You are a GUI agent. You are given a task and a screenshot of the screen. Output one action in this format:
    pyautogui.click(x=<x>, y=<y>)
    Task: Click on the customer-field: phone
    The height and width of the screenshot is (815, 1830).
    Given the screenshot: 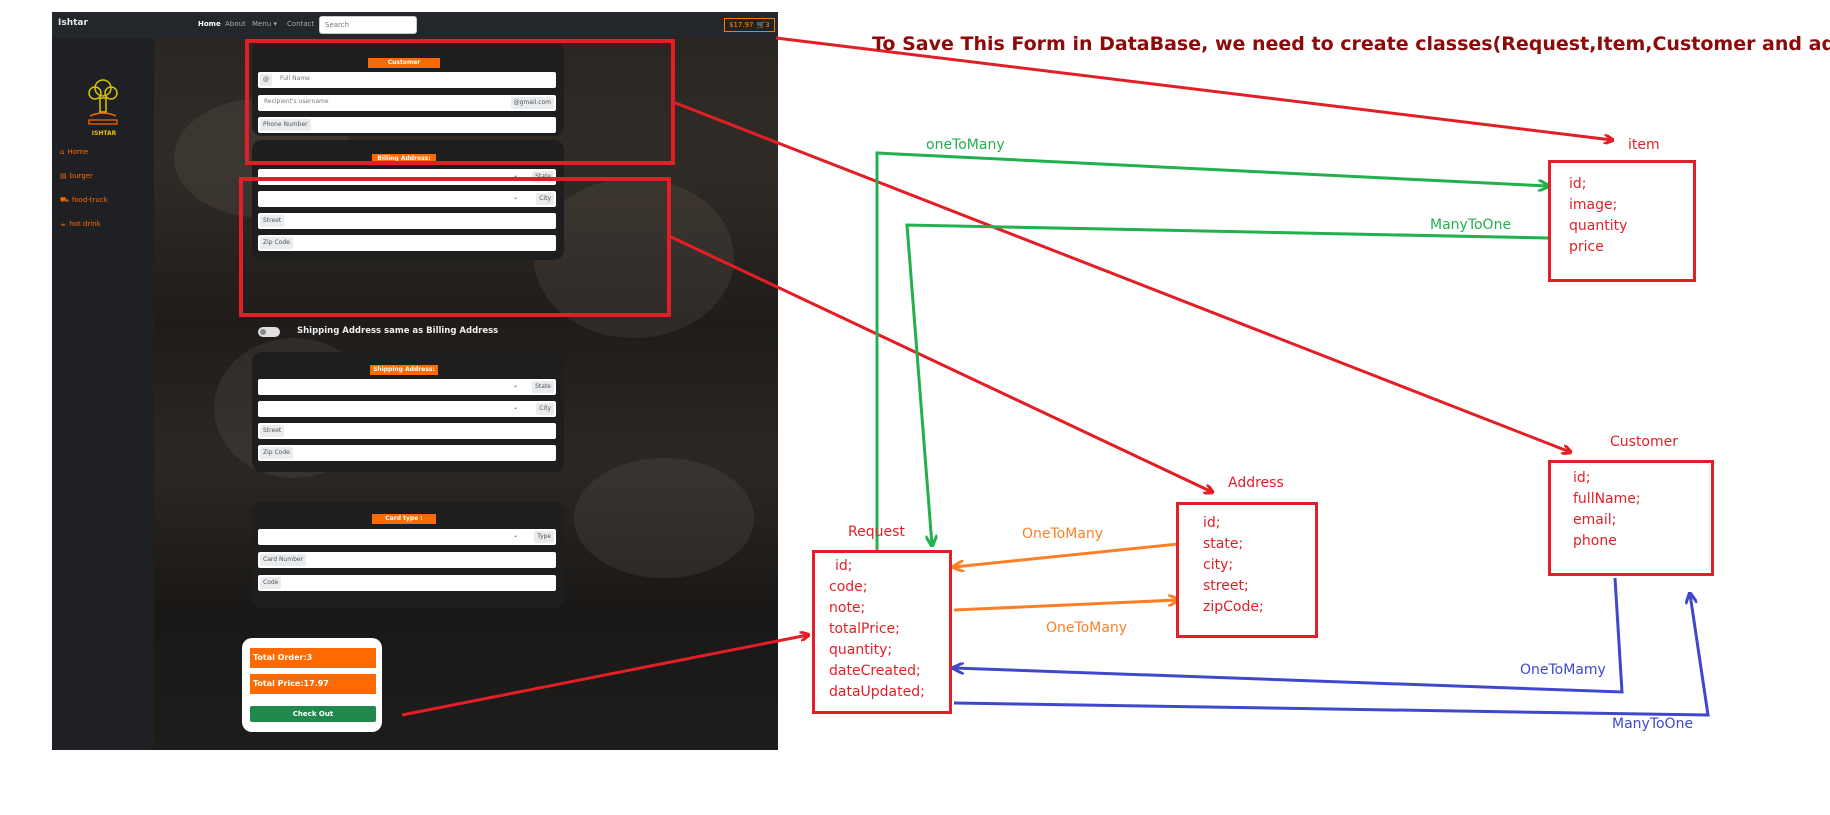 What is the action you would take?
    pyautogui.click(x=1595, y=541)
    